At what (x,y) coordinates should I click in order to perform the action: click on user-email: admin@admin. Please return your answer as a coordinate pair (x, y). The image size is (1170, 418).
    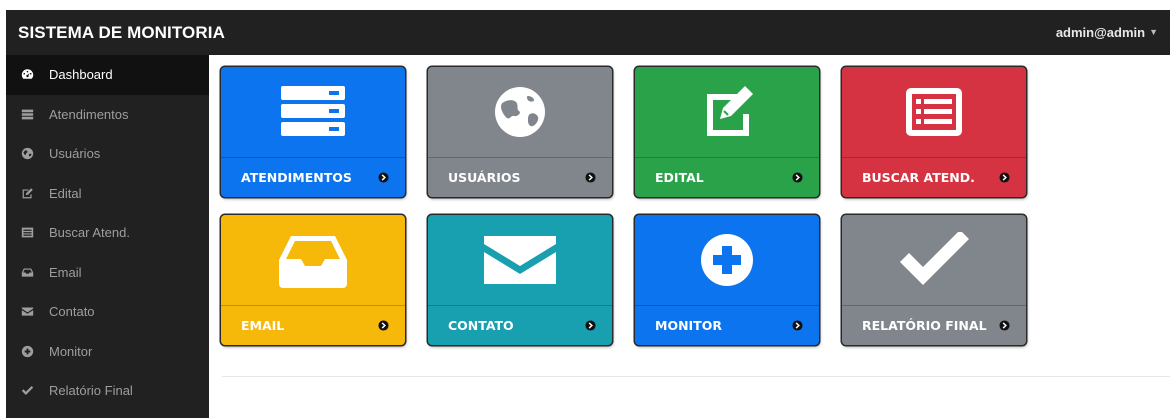
    Looking at the image, I should click on (1100, 32).